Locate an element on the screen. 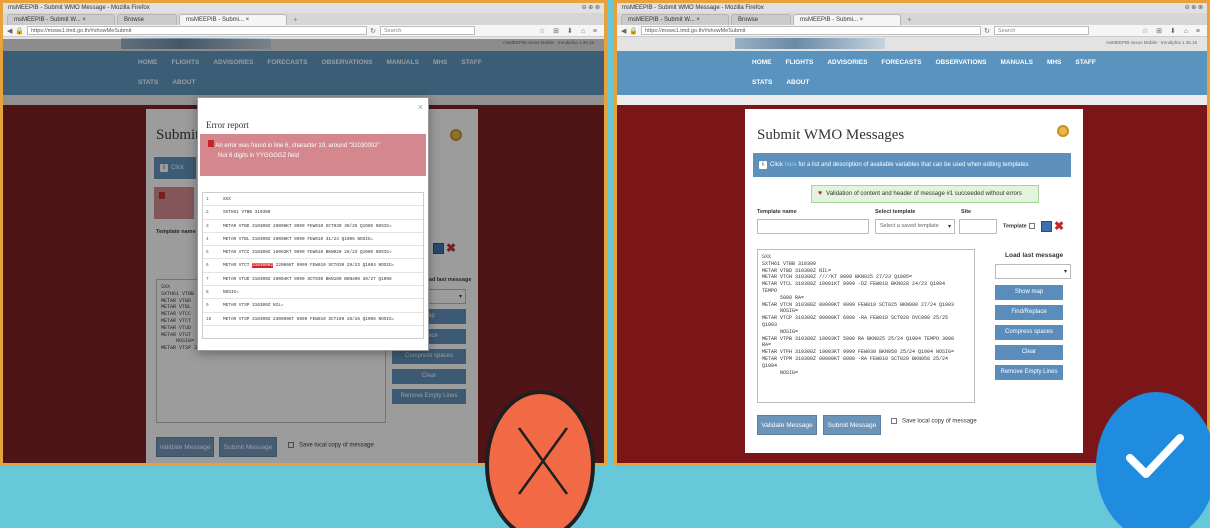  save-copy-checkbox: Save local copy of message is located at coordinates (934, 421).